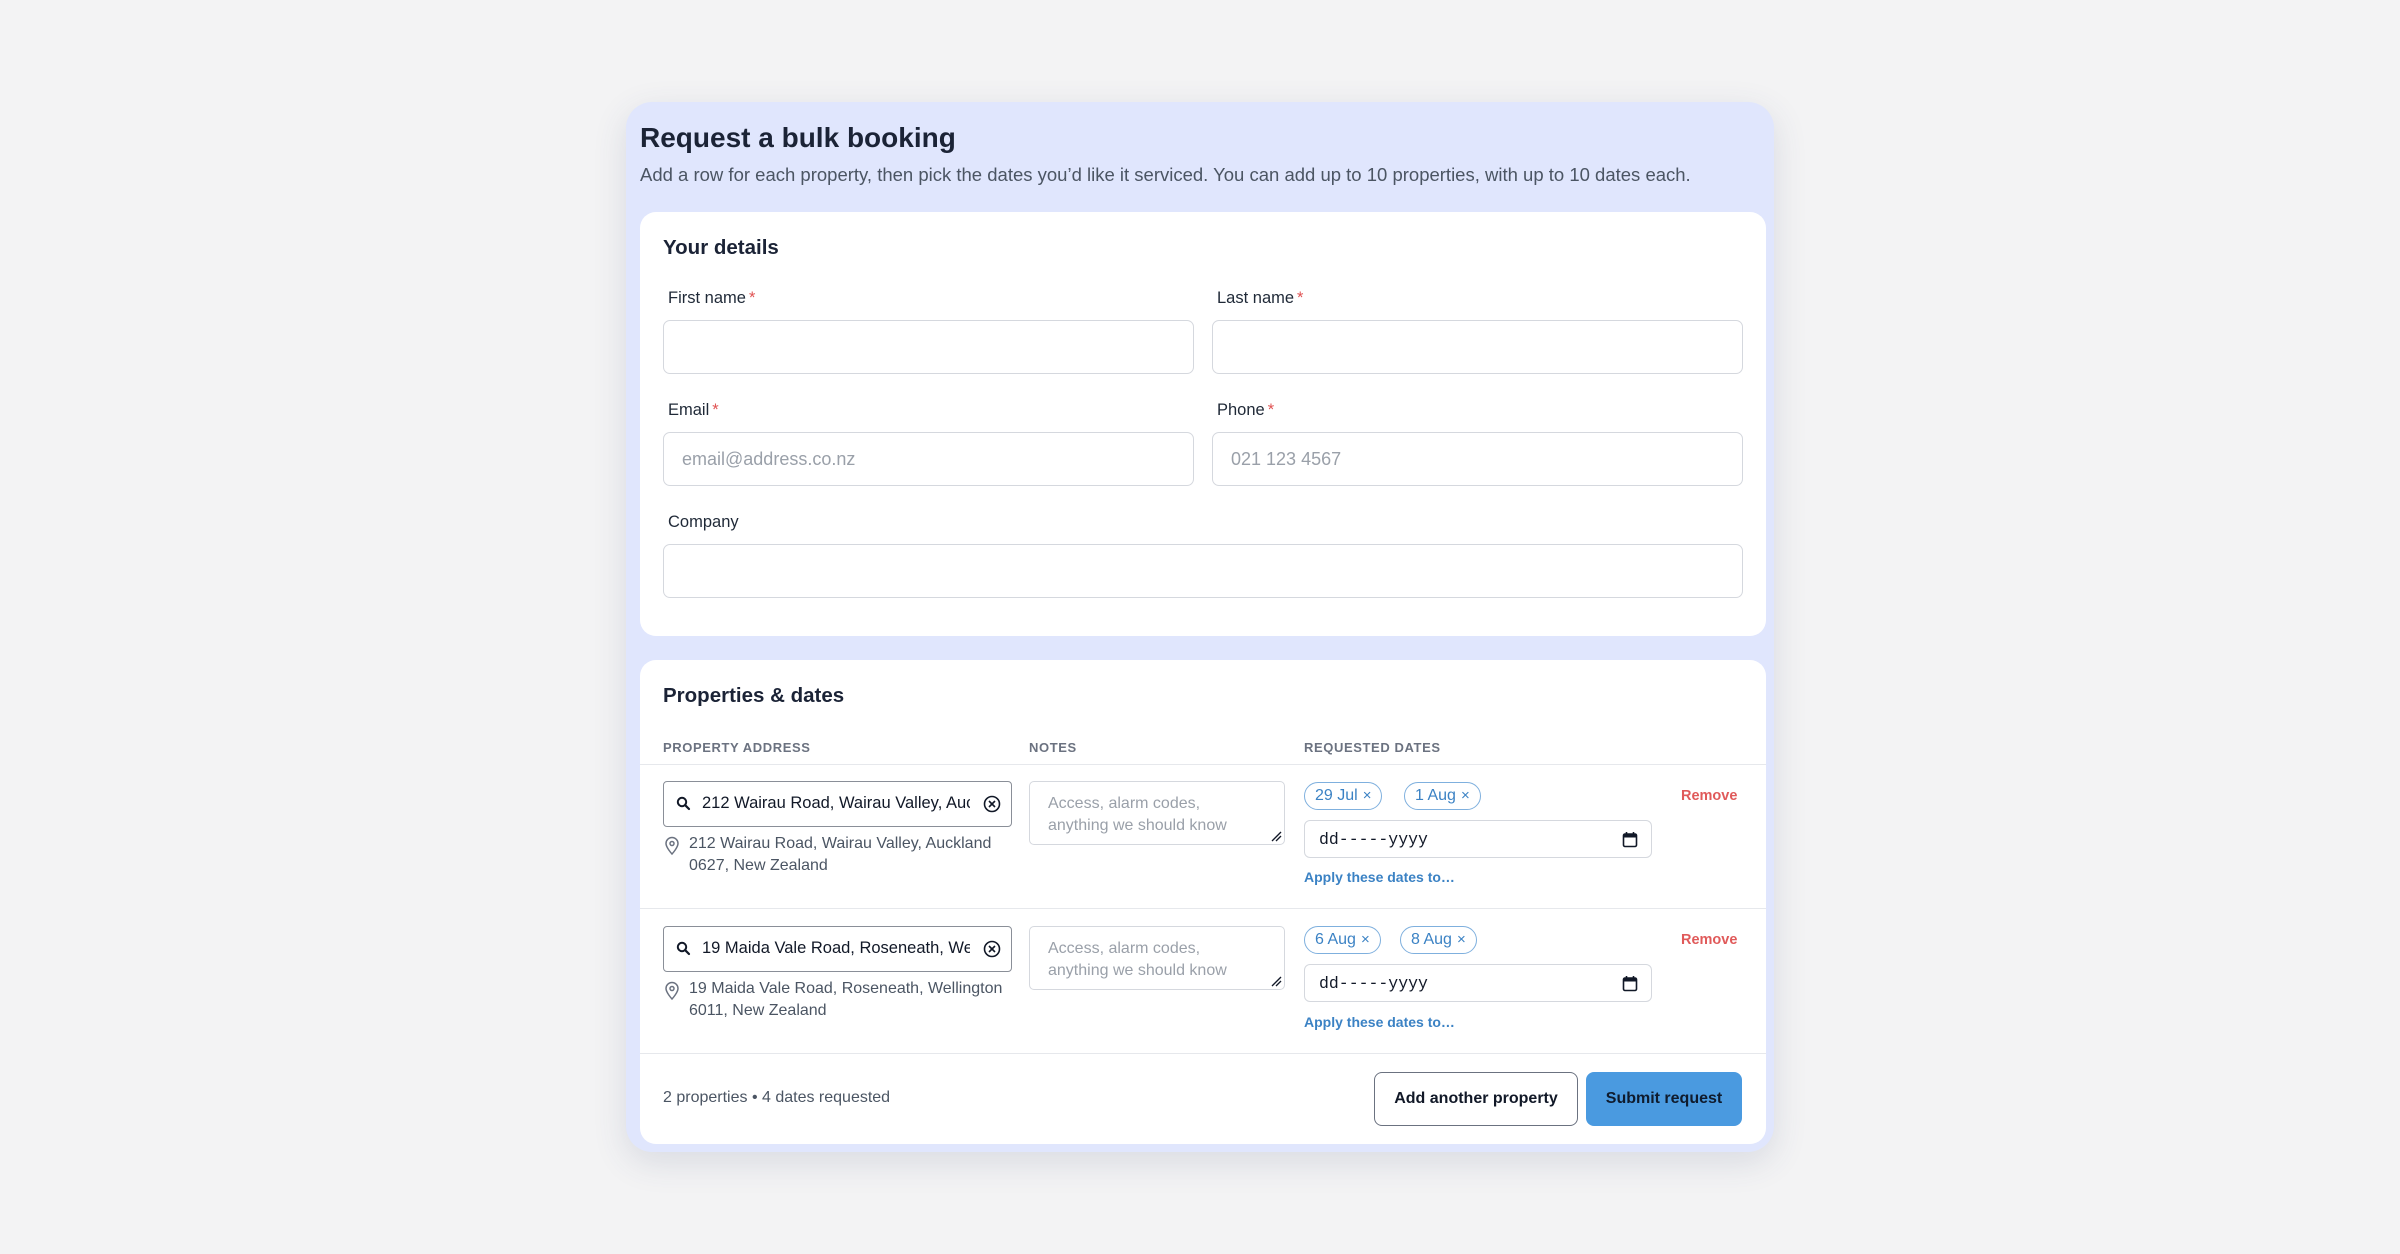 Image resolution: width=2400 pixels, height=1254 pixels. Describe the element at coordinates (1053, 747) in the screenshot. I see `column-header-notes: NOTES` at that location.